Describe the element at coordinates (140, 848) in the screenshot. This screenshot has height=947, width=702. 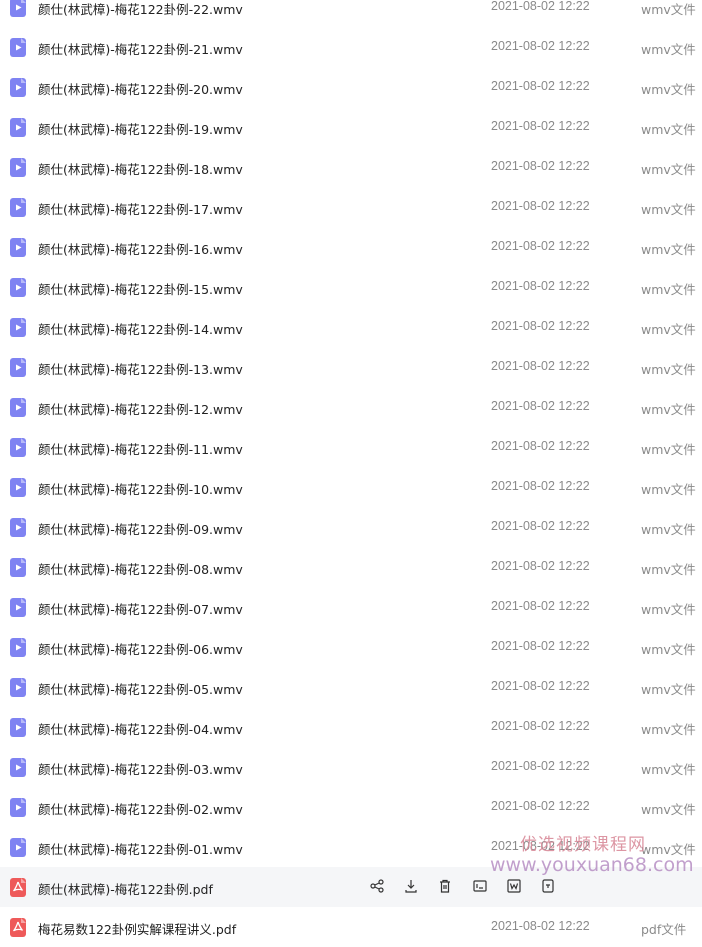
I see `file-name: 颜仕(林武樟)-梅花122卦例-01.wmv` at that location.